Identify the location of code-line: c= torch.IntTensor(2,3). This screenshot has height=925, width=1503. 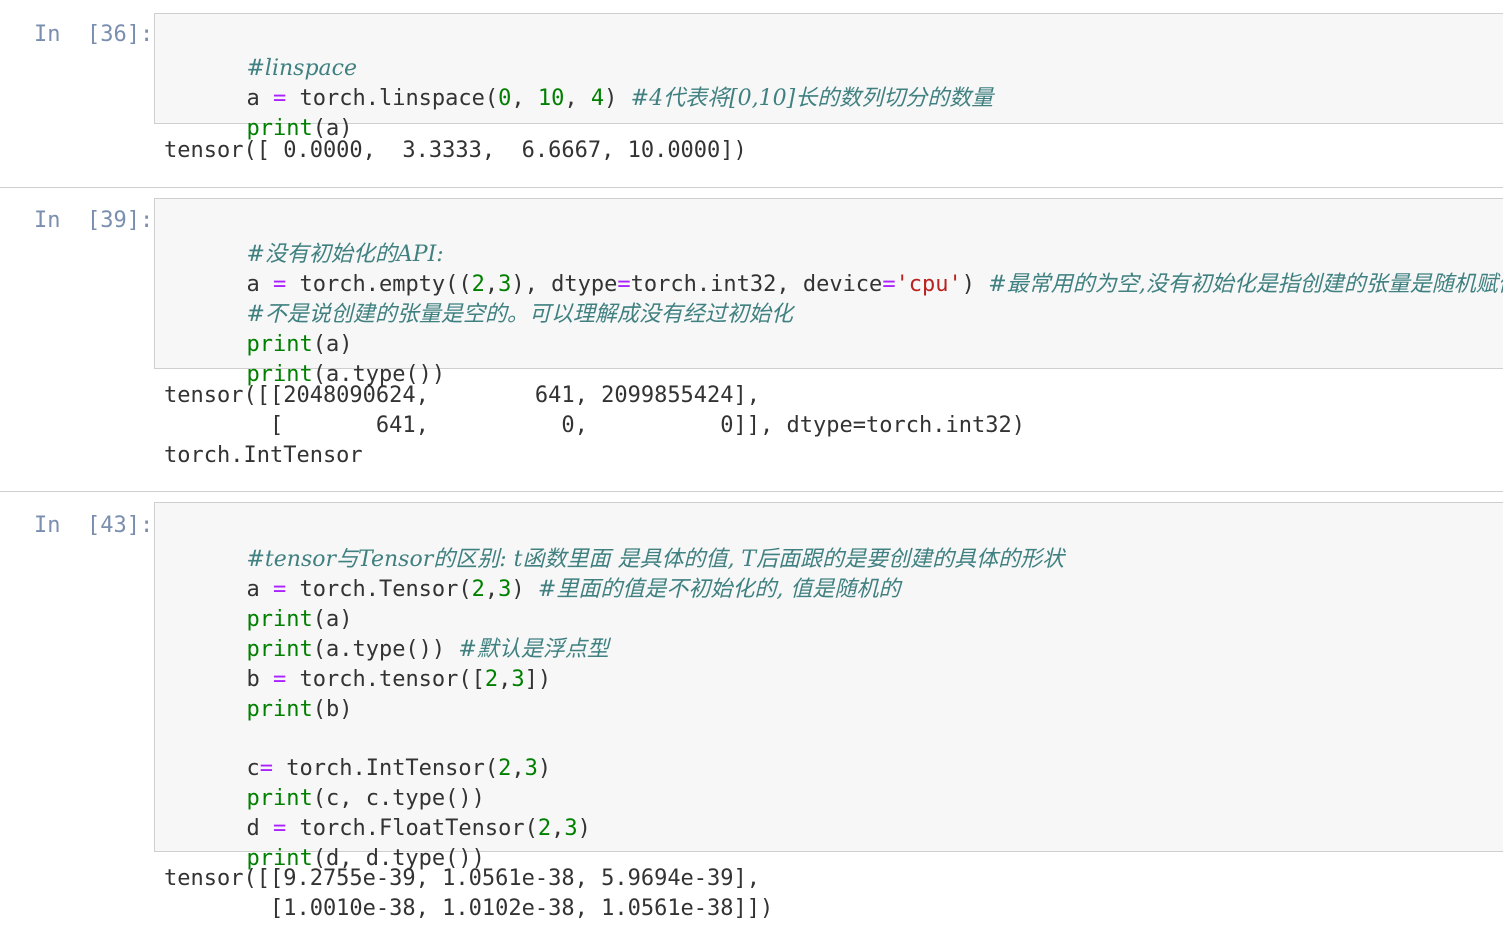
(359, 752).